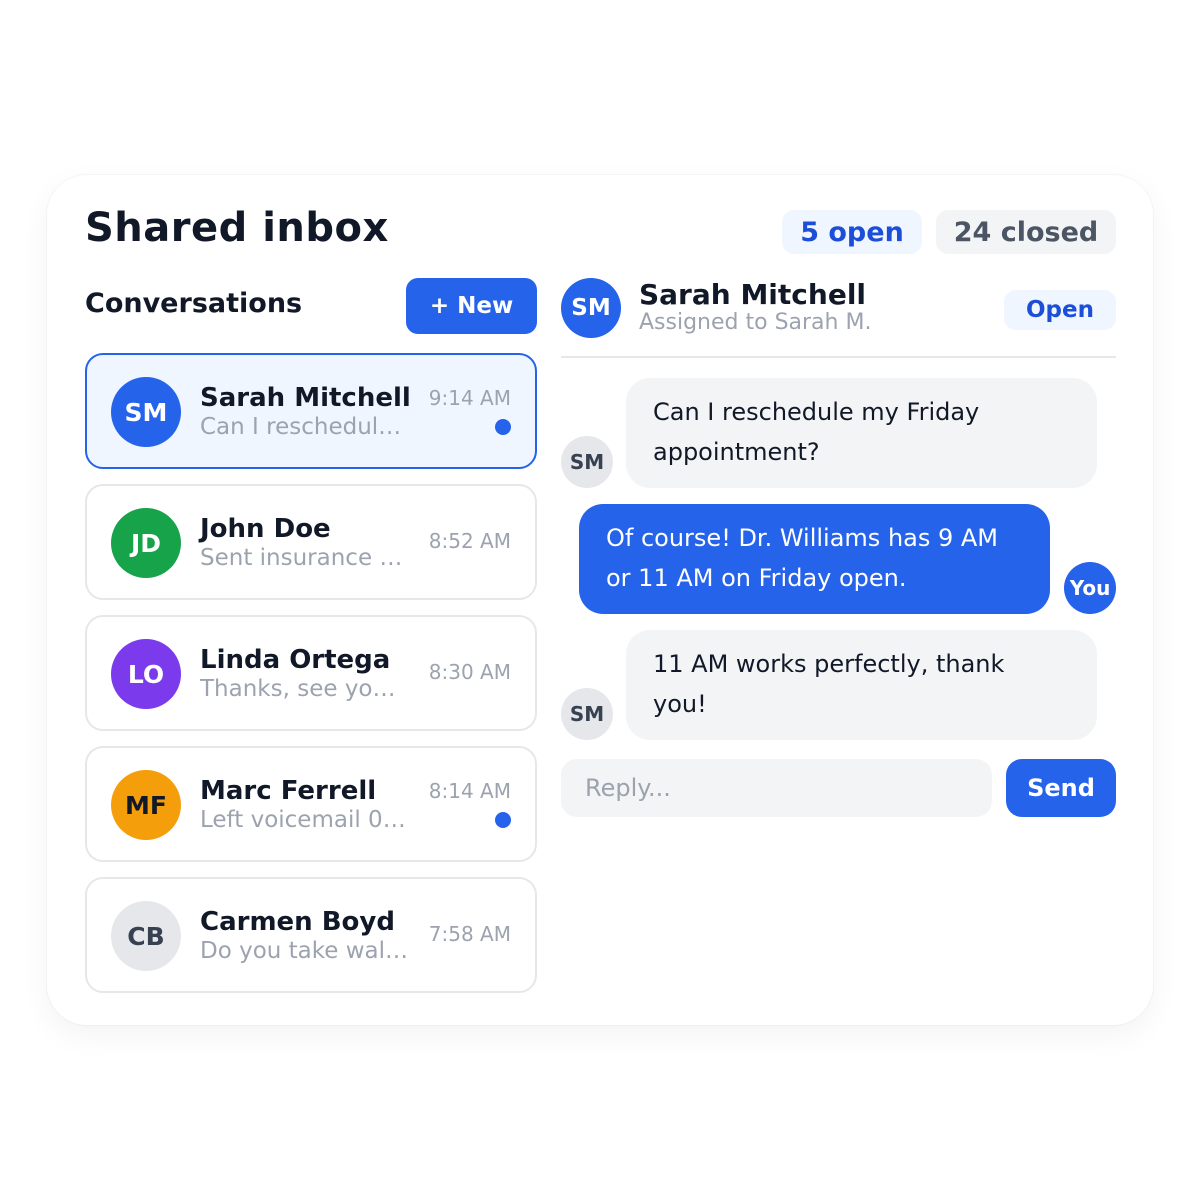  I want to click on message-line: Of course! Dr. Williams has 9 AM, so click(802, 538).